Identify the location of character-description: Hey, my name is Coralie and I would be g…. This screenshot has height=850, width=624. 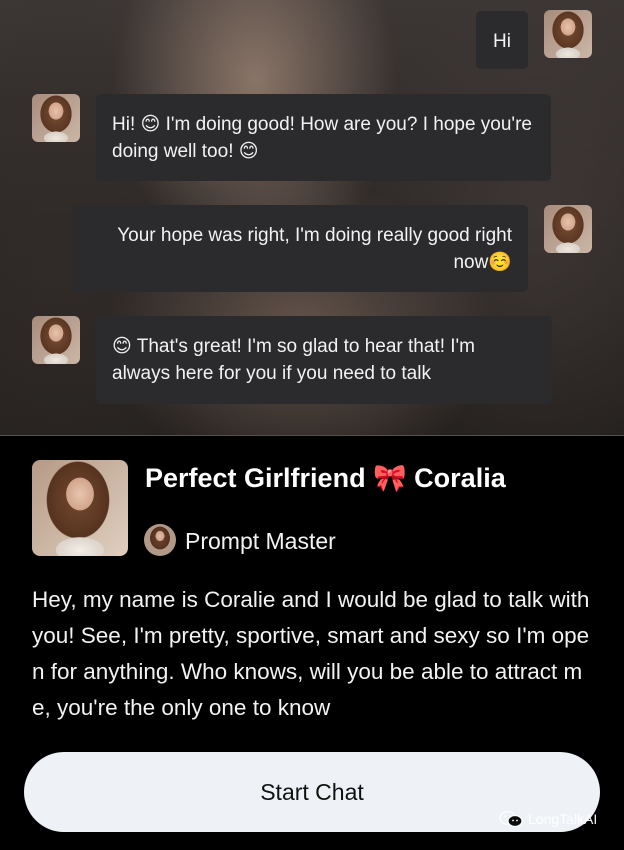
(311, 653).